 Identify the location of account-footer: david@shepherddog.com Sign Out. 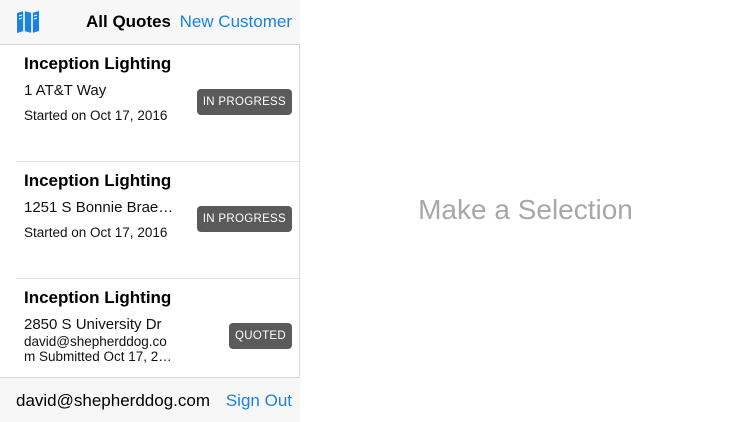
(150, 399).